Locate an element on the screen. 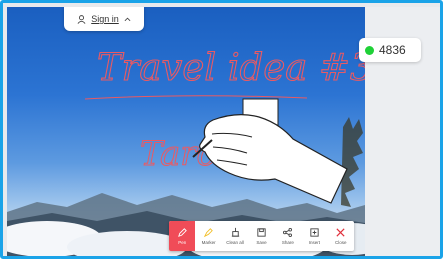 Image resolution: width=443 pixels, height=259 pixels. sign-in-tab: Sign in is located at coordinates (104, 19).